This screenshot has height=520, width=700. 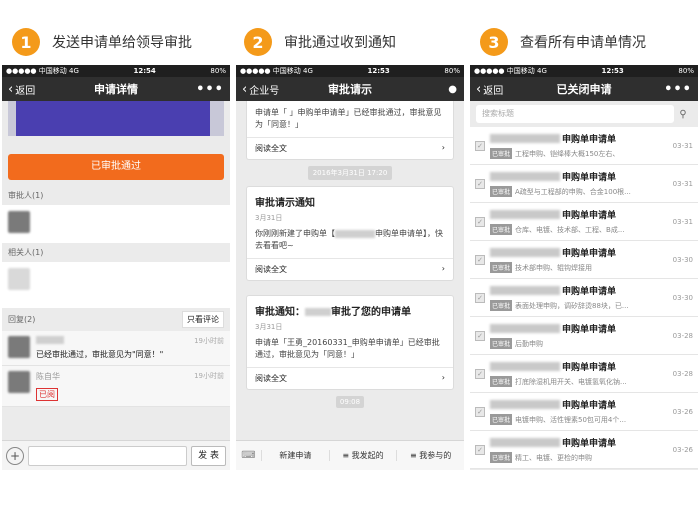 What do you see at coordinates (258, 42) in the screenshot?
I see `step-number-badge: 2` at bounding box center [258, 42].